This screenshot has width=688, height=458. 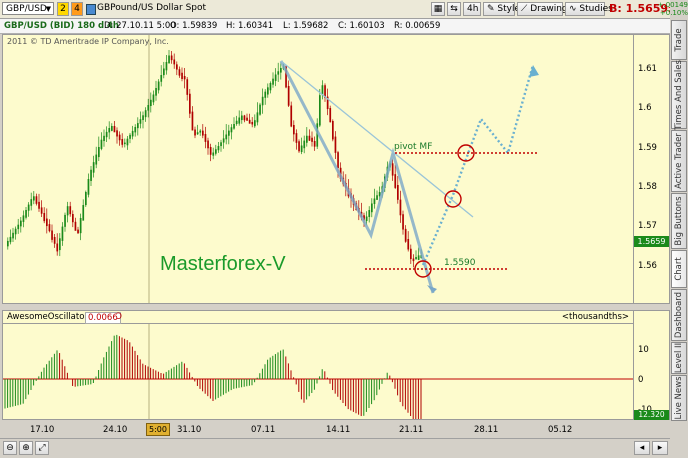 I want to click on tab-trade: Trade, so click(x=679, y=40).